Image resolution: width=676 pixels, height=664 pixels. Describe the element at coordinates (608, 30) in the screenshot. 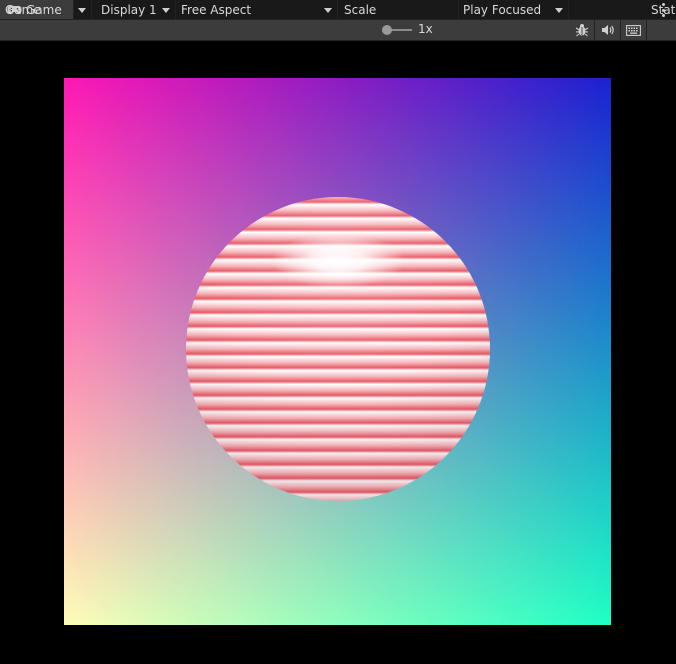

I see `speaker-icon` at that location.